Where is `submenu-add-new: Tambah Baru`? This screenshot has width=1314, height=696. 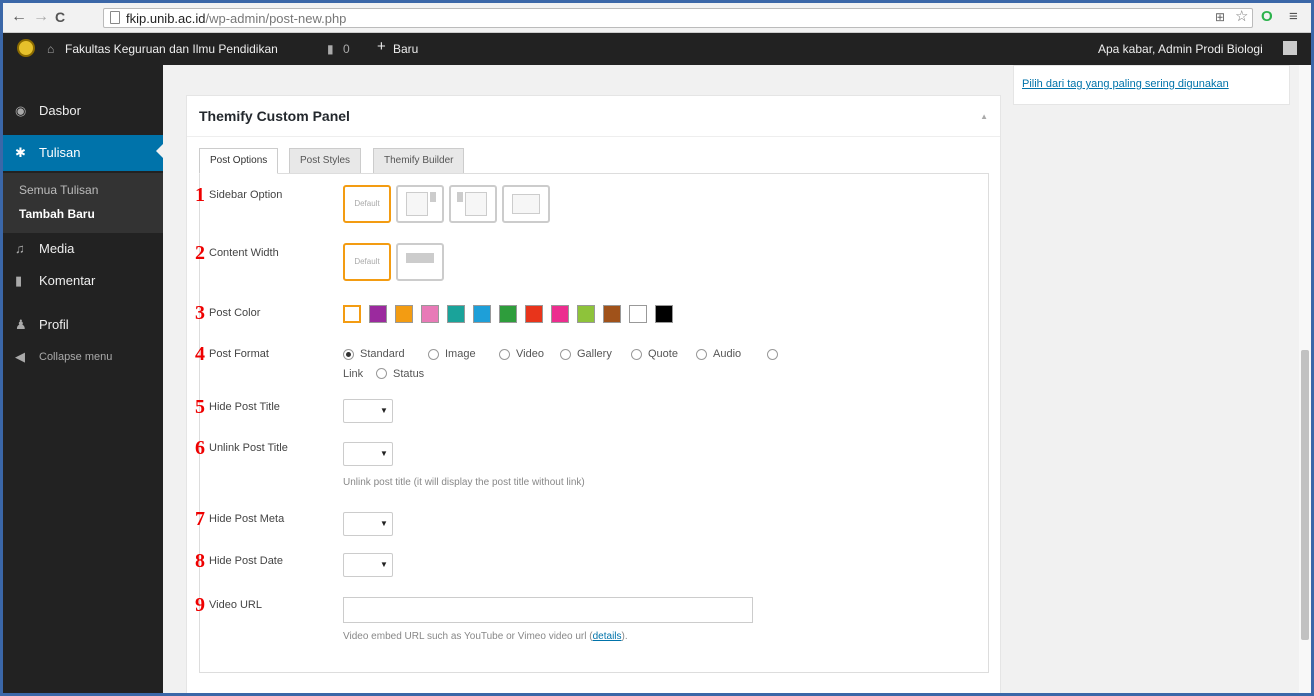
submenu-add-new: Tambah Baru is located at coordinates (57, 214).